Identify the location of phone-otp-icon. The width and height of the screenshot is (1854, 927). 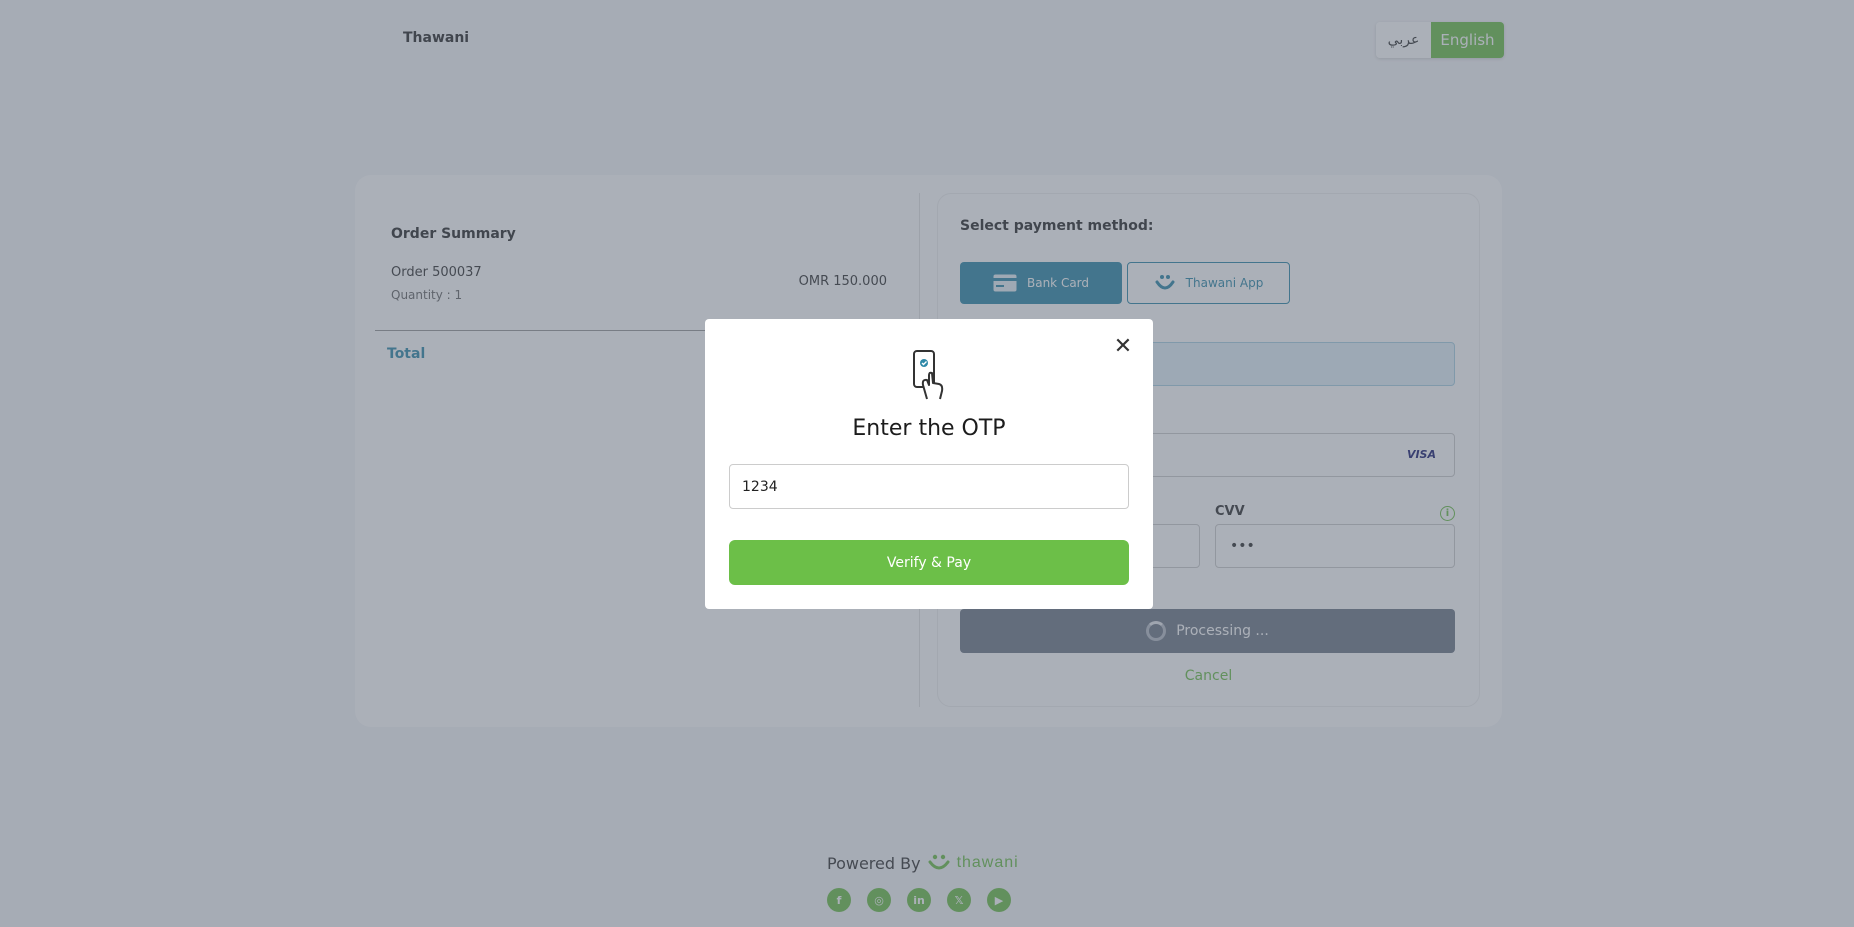
(928, 375).